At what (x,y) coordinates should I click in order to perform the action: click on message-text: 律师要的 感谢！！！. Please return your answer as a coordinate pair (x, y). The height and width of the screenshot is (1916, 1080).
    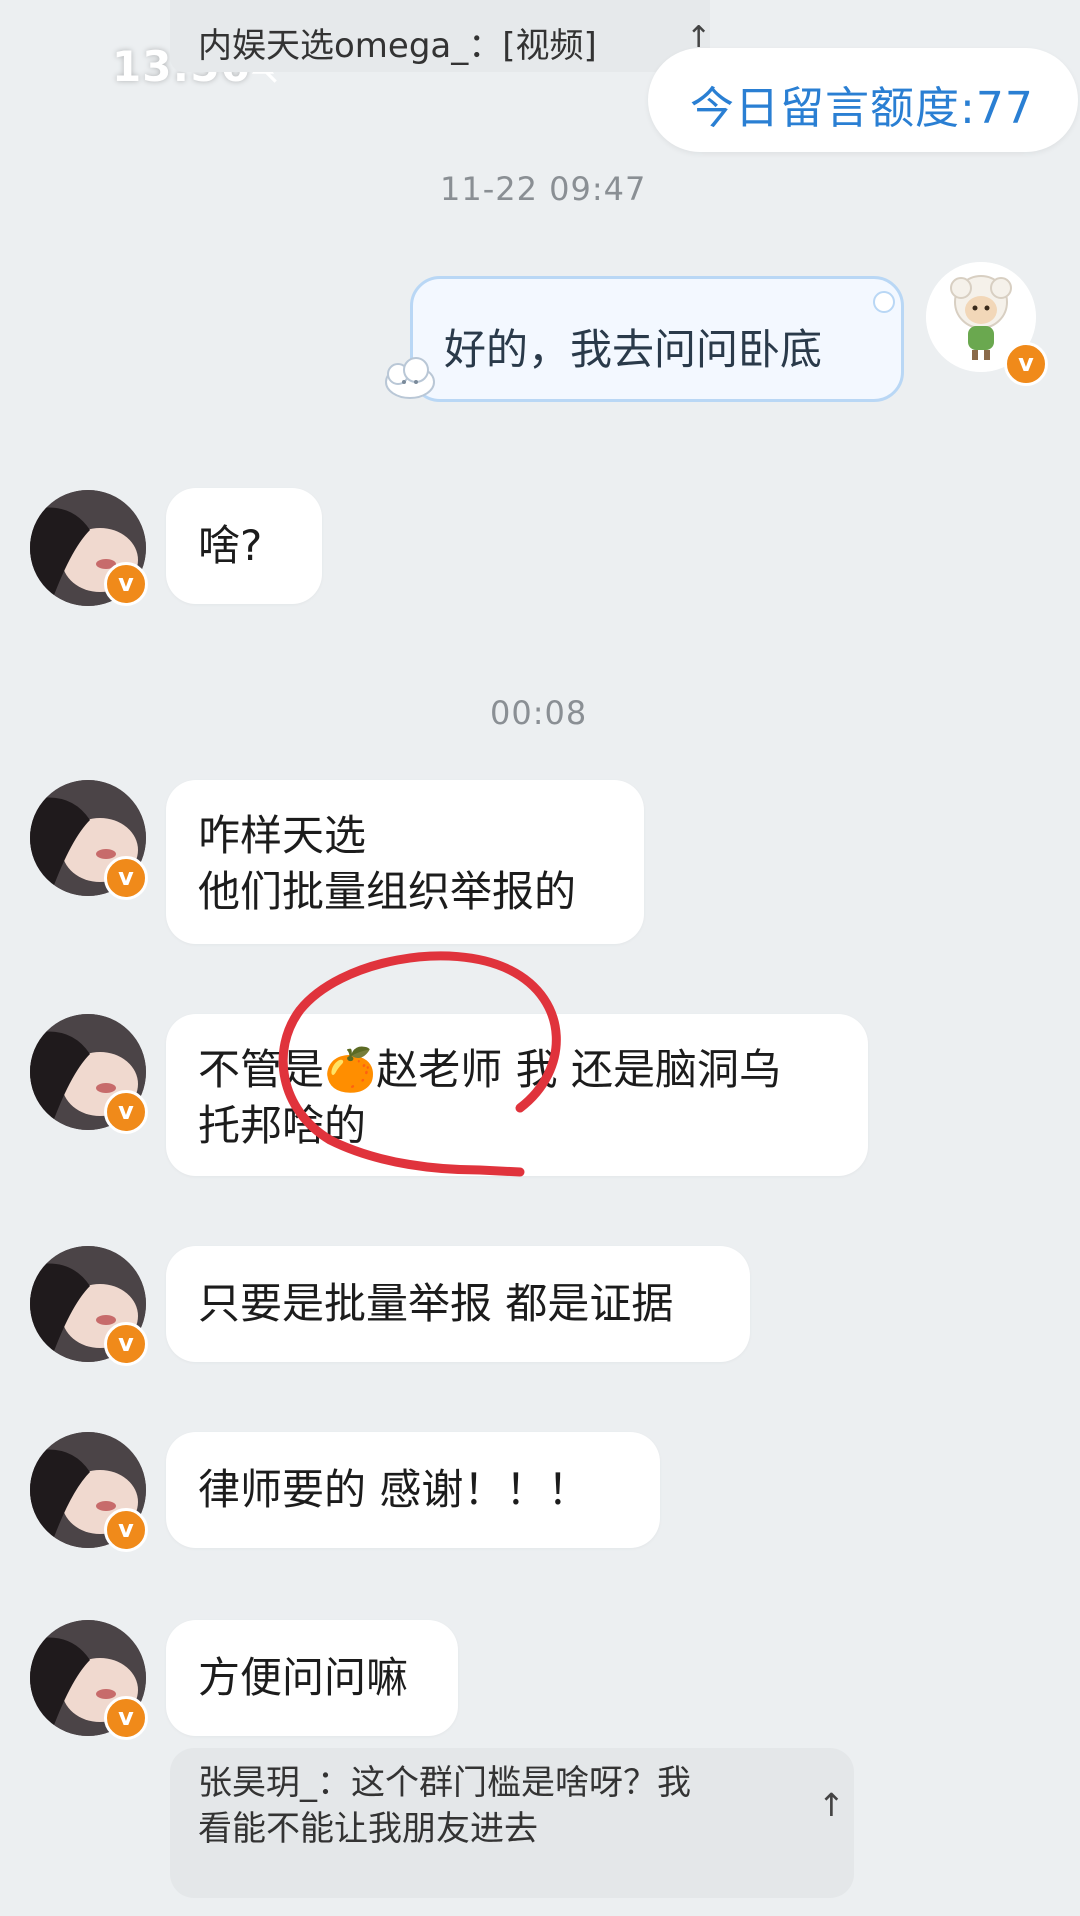
    Looking at the image, I should click on (394, 1489).